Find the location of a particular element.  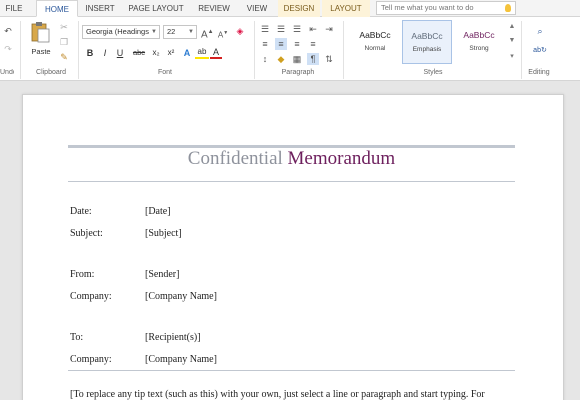

field-label-company: Company: is located at coordinates (91, 296).